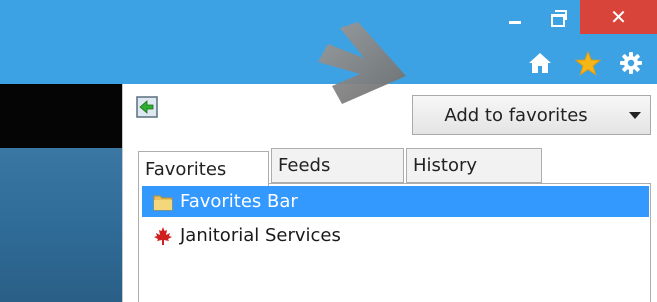 The height and width of the screenshot is (302, 657). I want to click on add-to-favorites-dropdown-button, so click(635, 115).